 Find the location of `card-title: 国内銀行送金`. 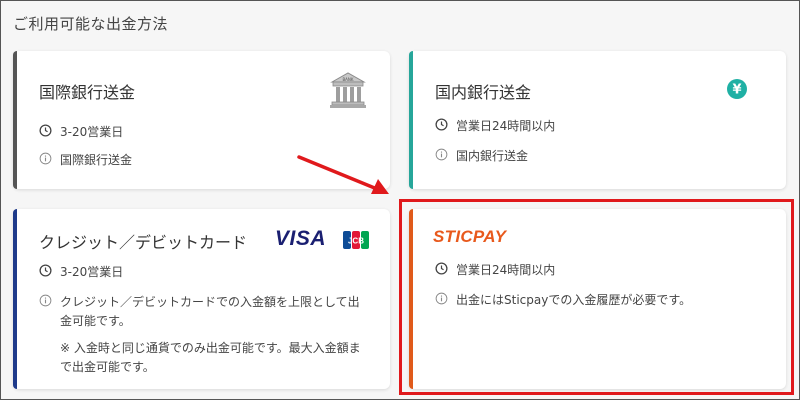

card-title: 国内銀行送金 is located at coordinates (483, 92).